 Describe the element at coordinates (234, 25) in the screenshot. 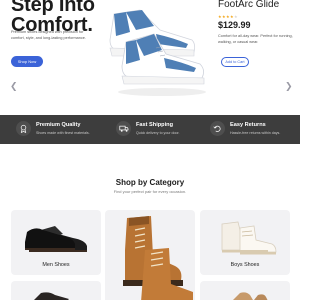

I see `product-price: $129.99` at that location.